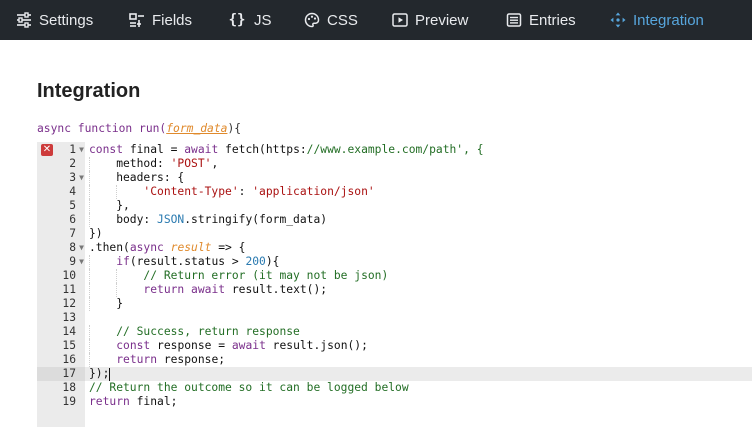 The width and height of the screenshot is (752, 427). Describe the element at coordinates (208, 219) in the screenshot. I see `code-text: body: JSON.stringify(form_data)` at that location.